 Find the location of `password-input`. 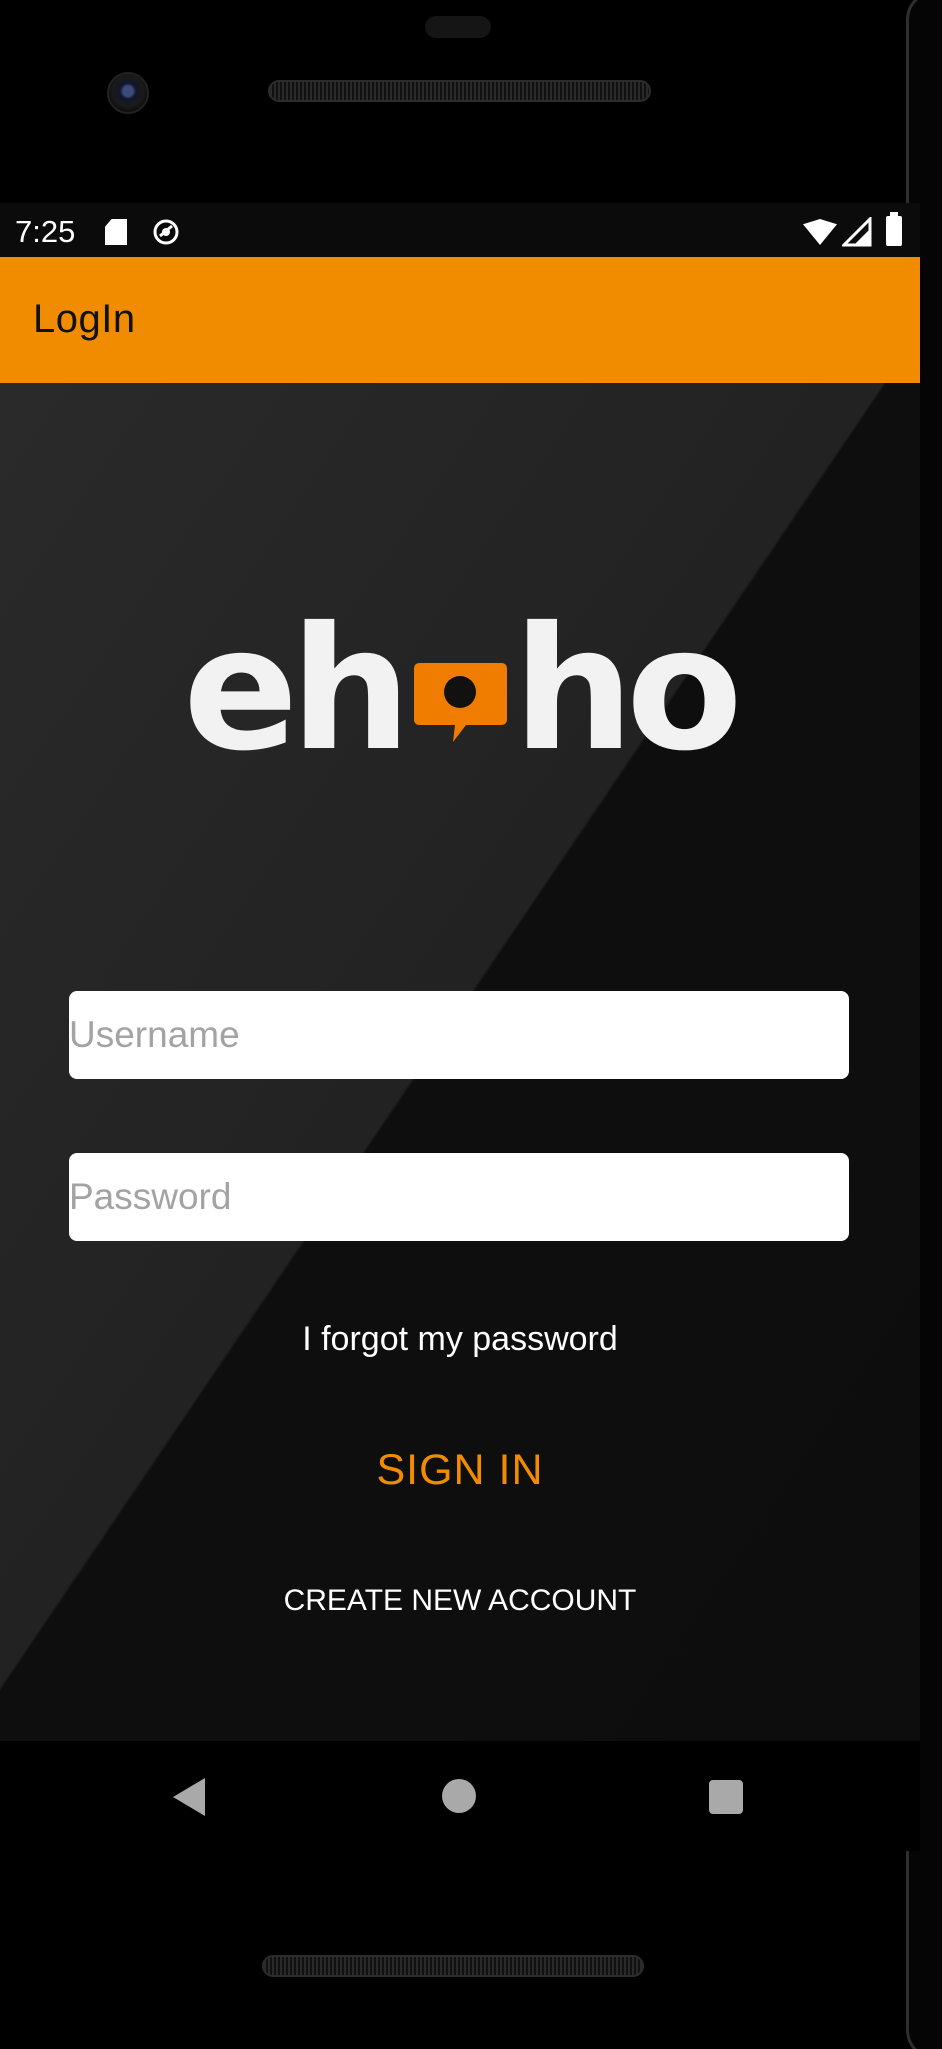

password-input is located at coordinates (459, 1197).